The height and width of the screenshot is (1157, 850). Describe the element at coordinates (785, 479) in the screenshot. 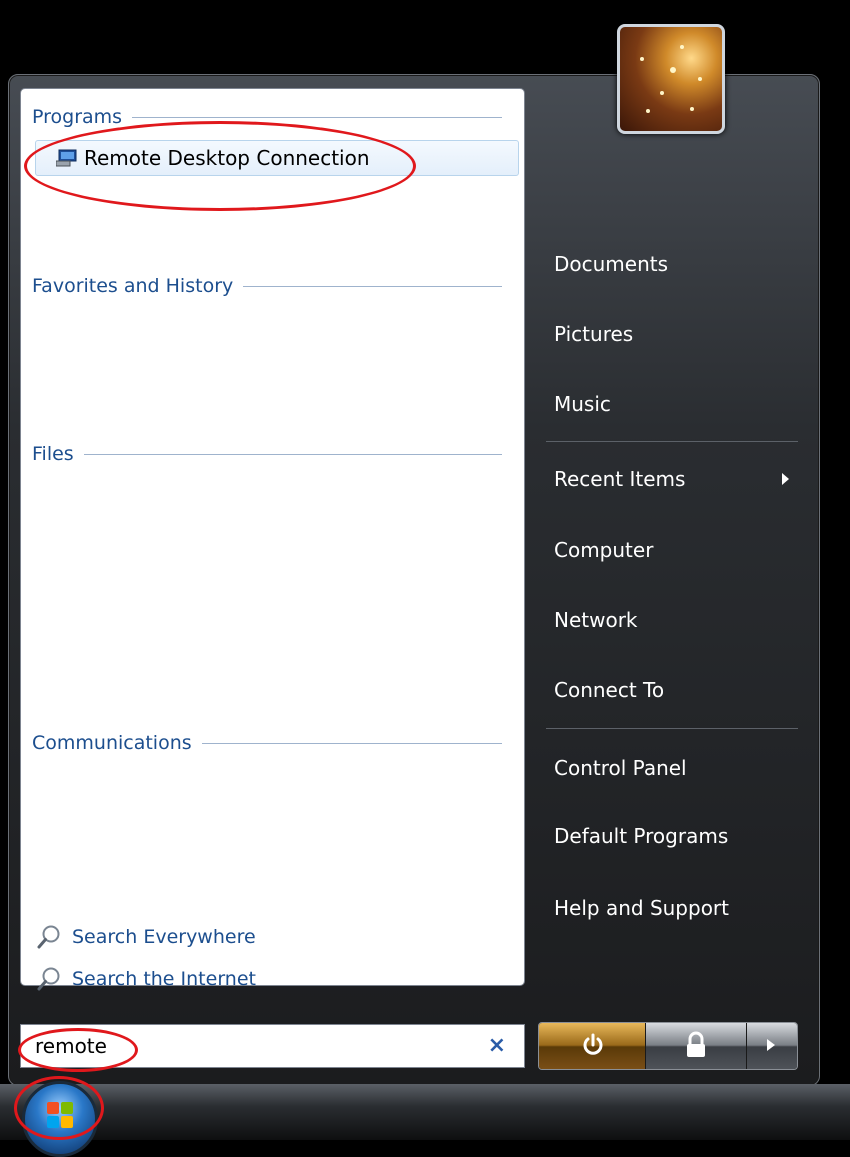

I see `submenu-arrow-icon` at that location.